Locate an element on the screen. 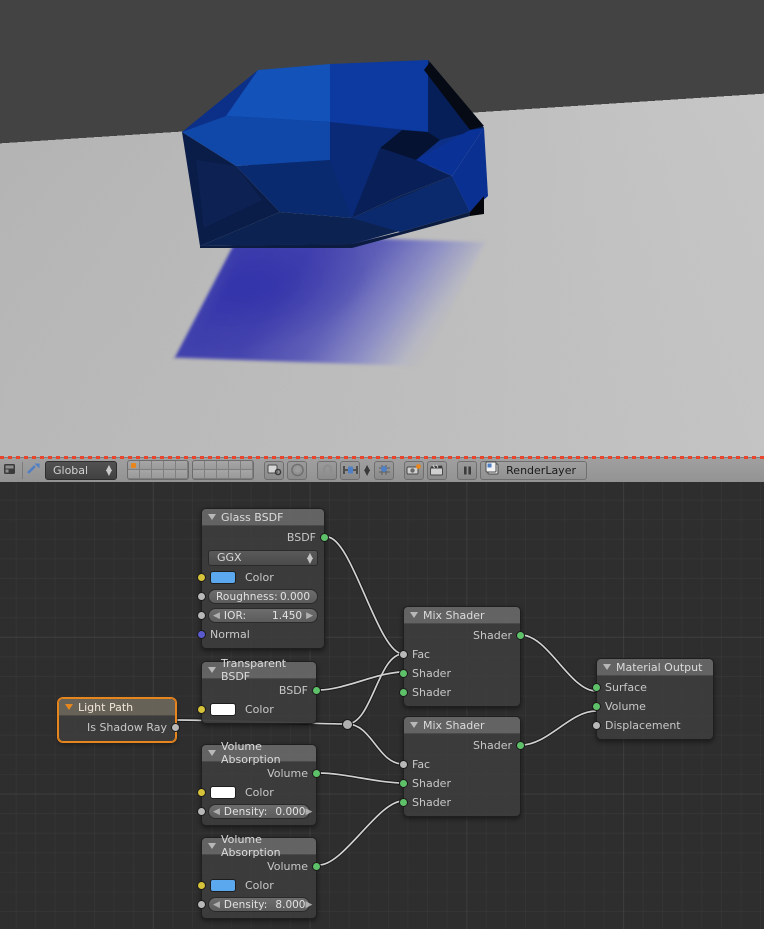 This screenshot has width=764, height=929. node-header: Material Output is located at coordinates (655, 667).